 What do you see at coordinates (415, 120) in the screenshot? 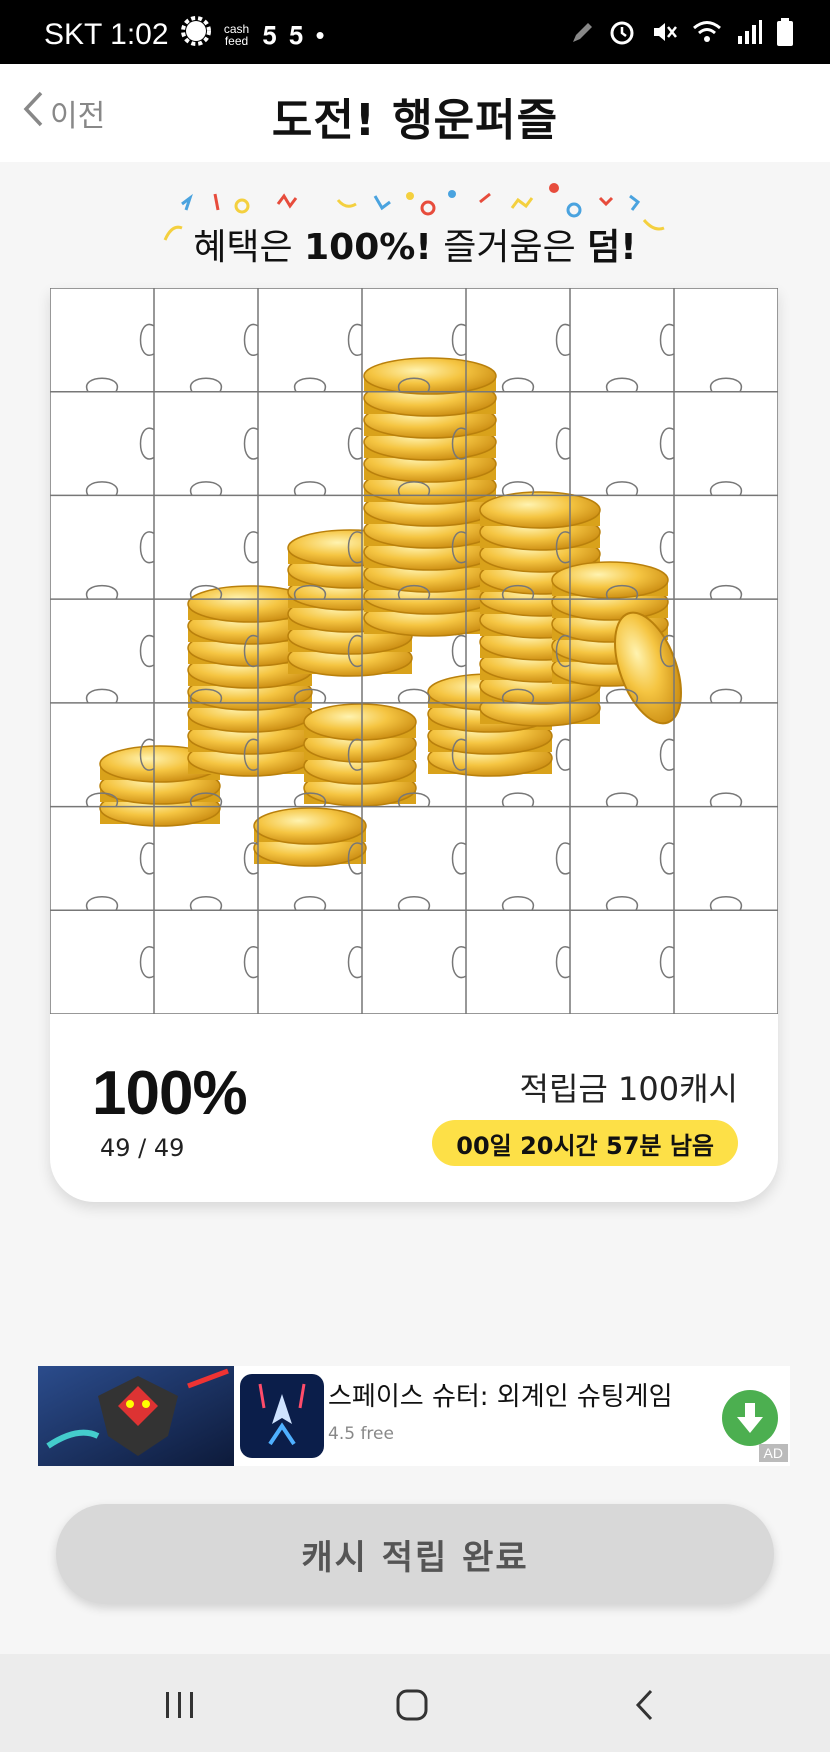
I see `page-title: 도전! 행운퍼즐` at bounding box center [415, 120].